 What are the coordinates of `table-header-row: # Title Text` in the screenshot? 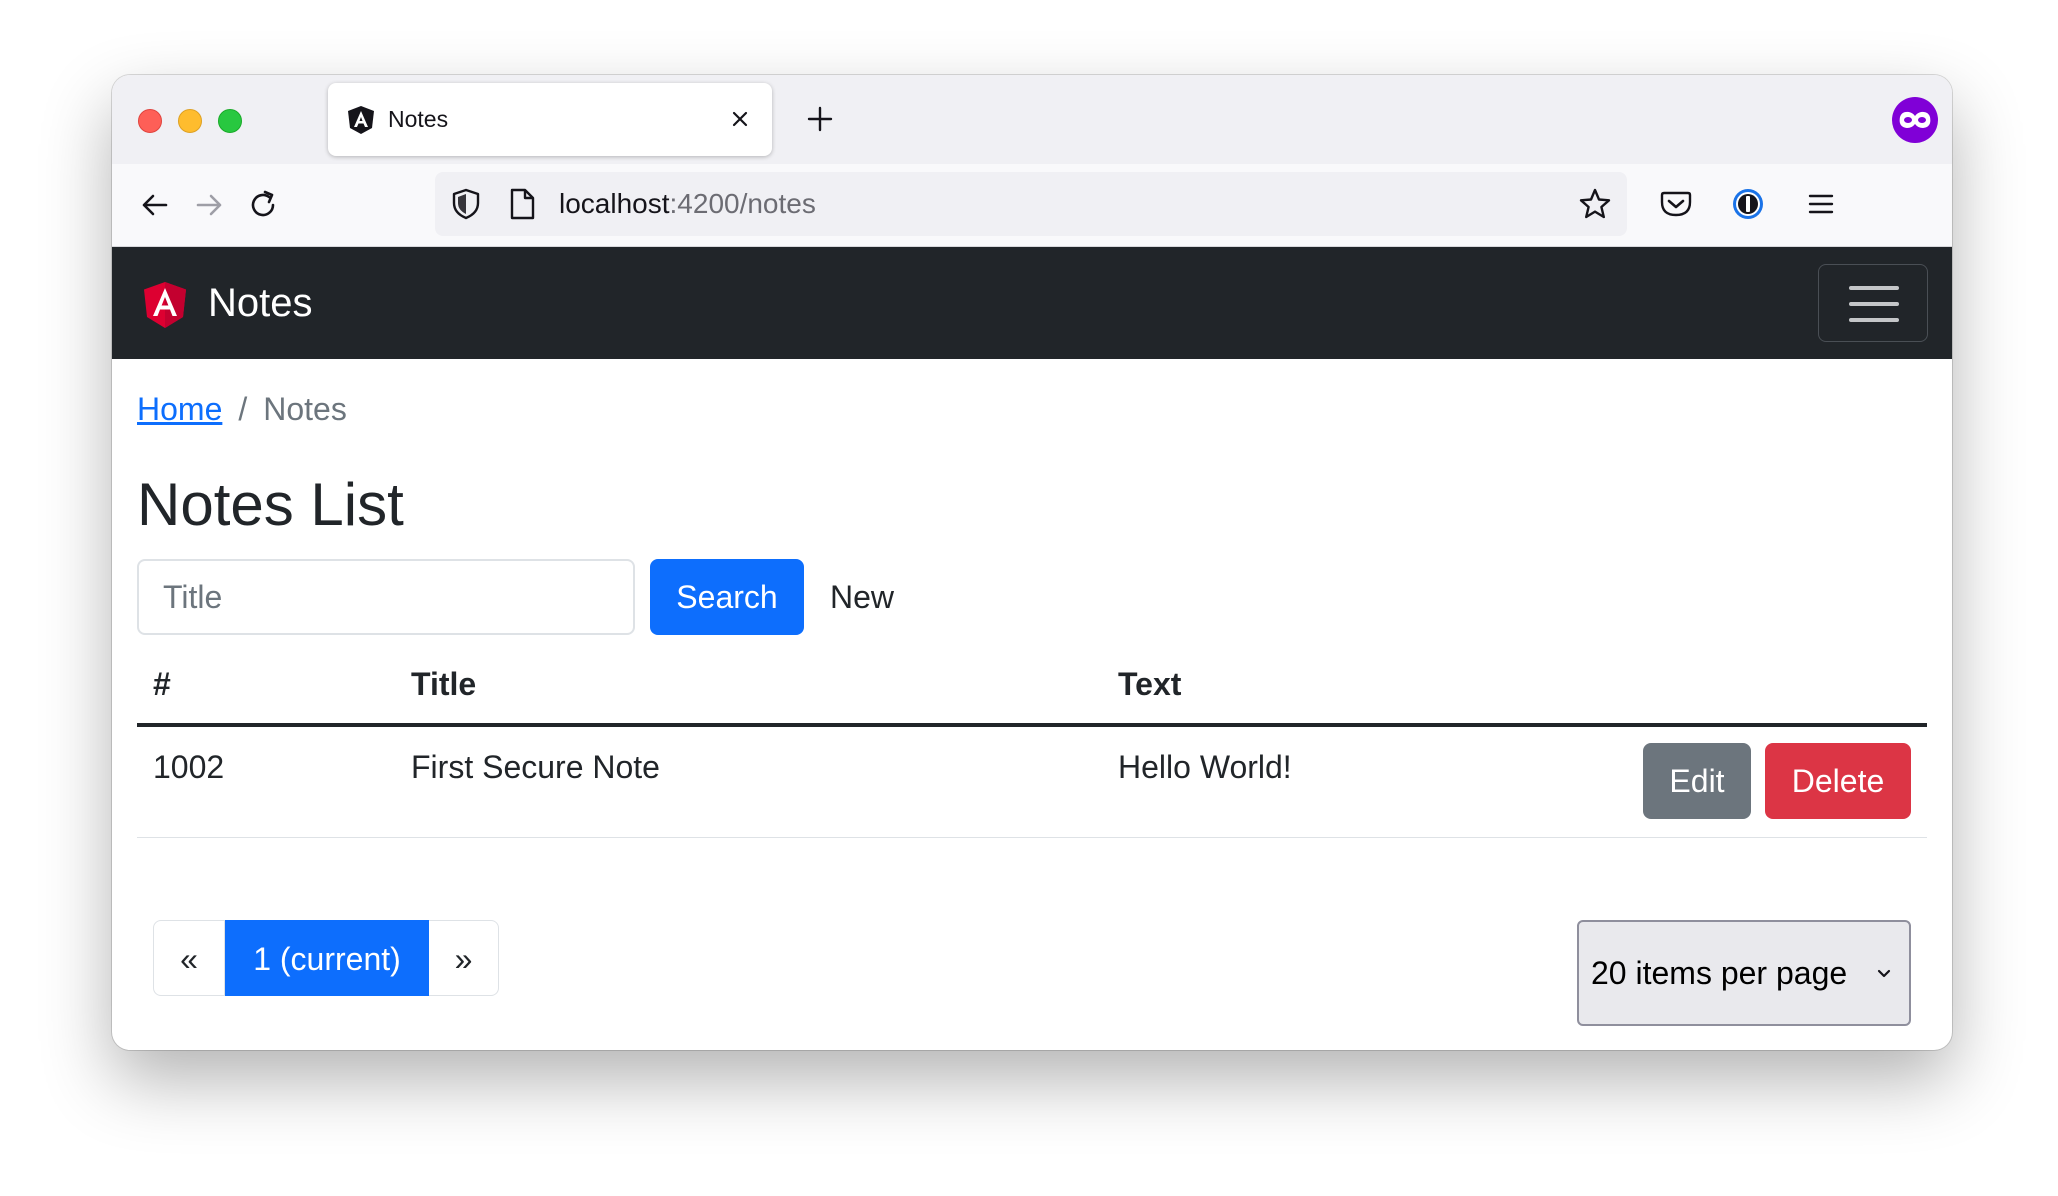 It's located at (1032, 686).